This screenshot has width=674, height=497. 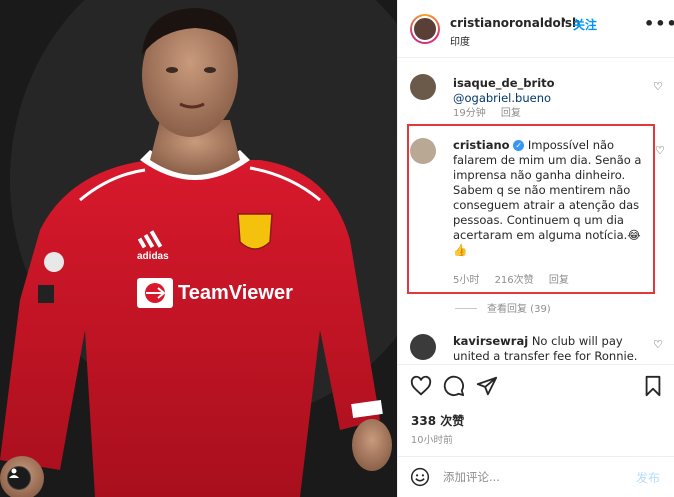 I want to click on comment-likes: 216次赞, so click(x=514, y=280).